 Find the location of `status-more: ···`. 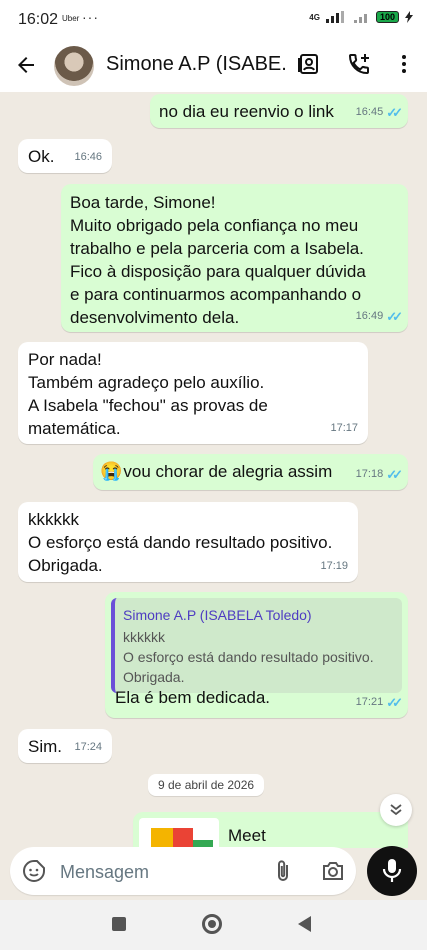

status-more: ··· is located at coordinates (90, 17).